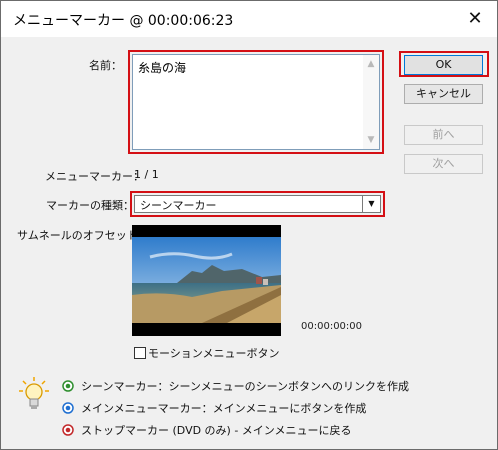 The image size is (498, 450). What do you see at coordinates (83, 235) in the screenshot?
I see `thumbnail-offset-label: サムネールのオフセット：` at bounding box center [83, 235].